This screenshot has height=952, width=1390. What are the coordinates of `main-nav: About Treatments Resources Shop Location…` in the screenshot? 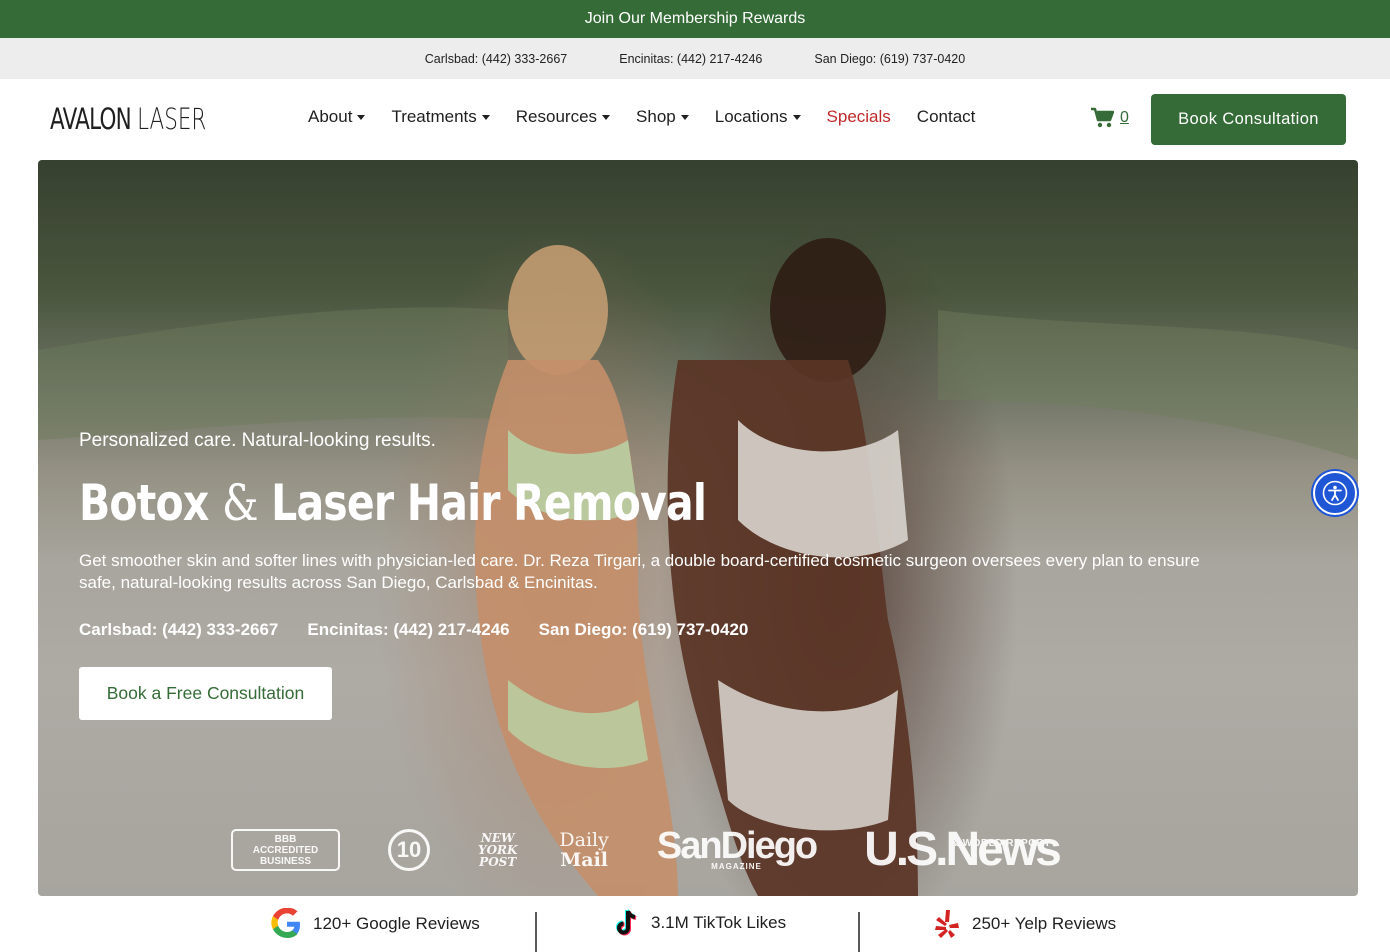 It's located at (654, 117).